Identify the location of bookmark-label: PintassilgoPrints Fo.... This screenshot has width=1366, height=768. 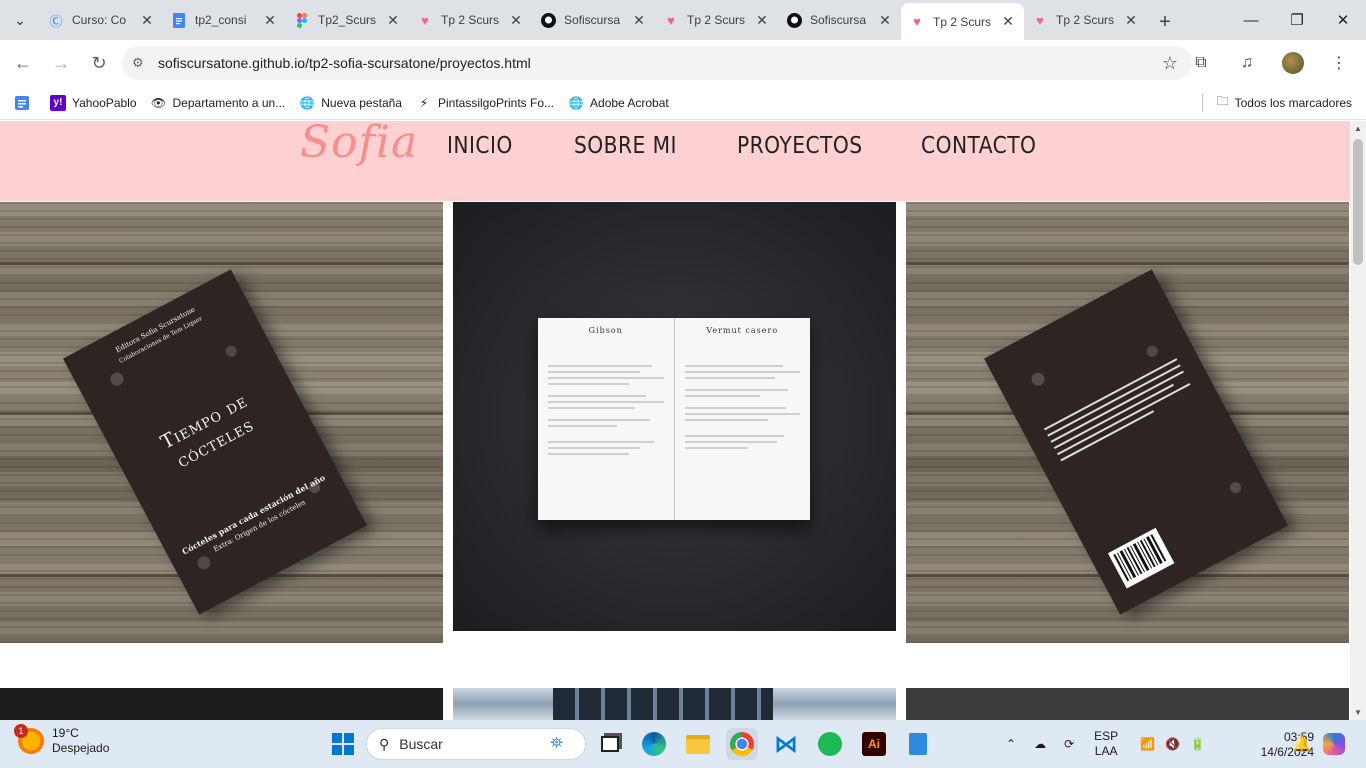
(496, 102).